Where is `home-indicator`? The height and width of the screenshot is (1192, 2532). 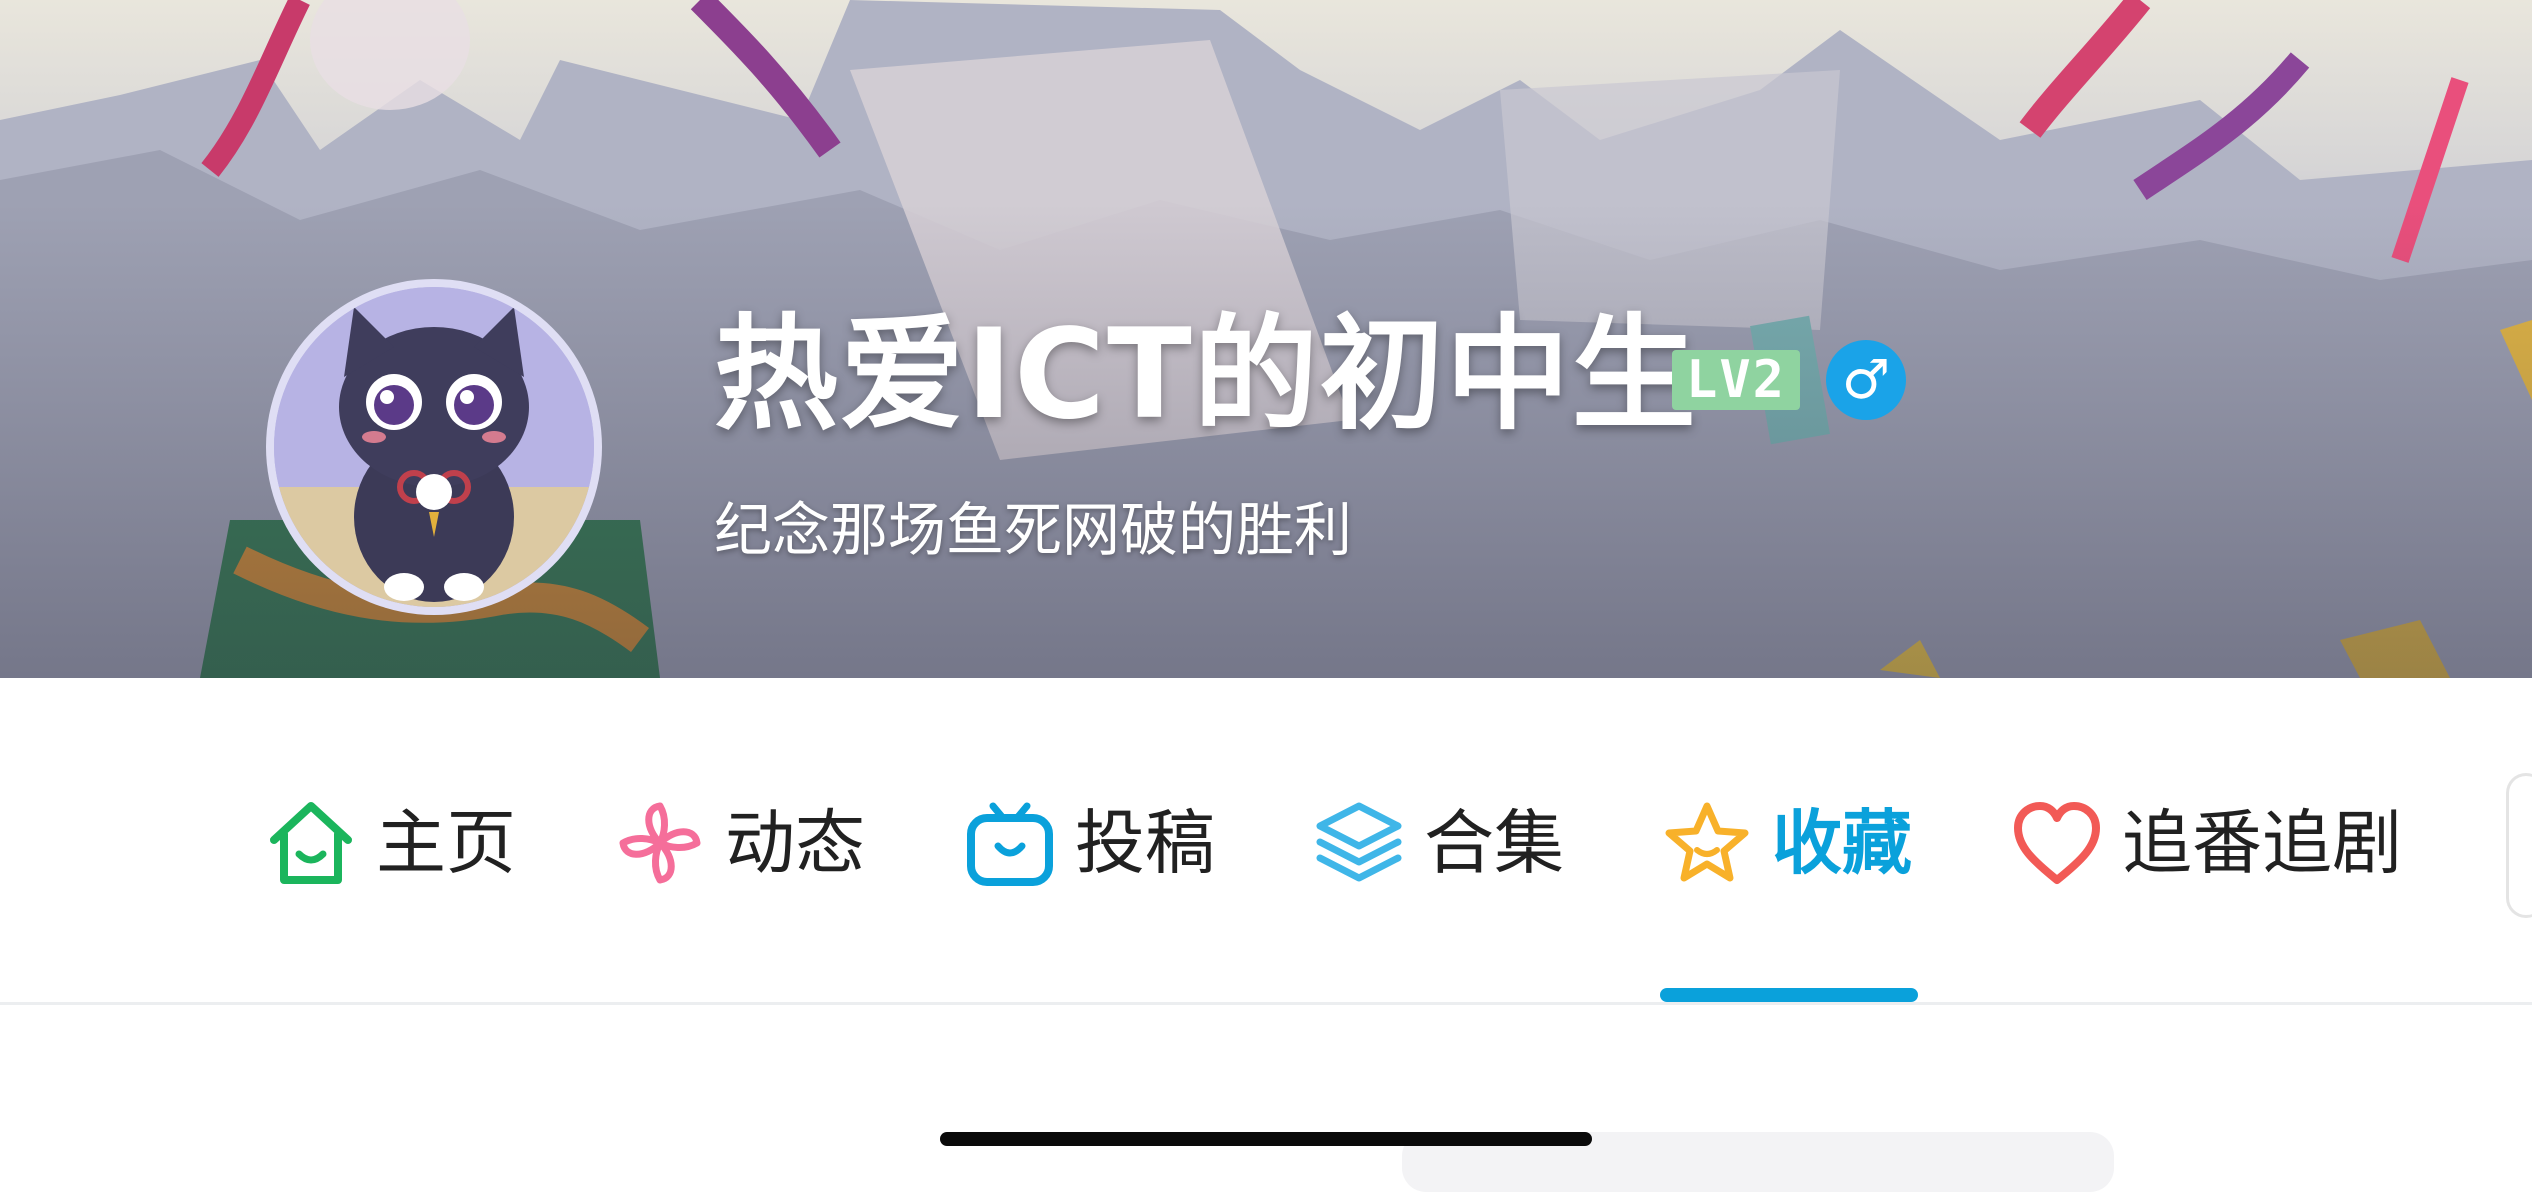 home-indicator is located at coordinates (1266, 1139).